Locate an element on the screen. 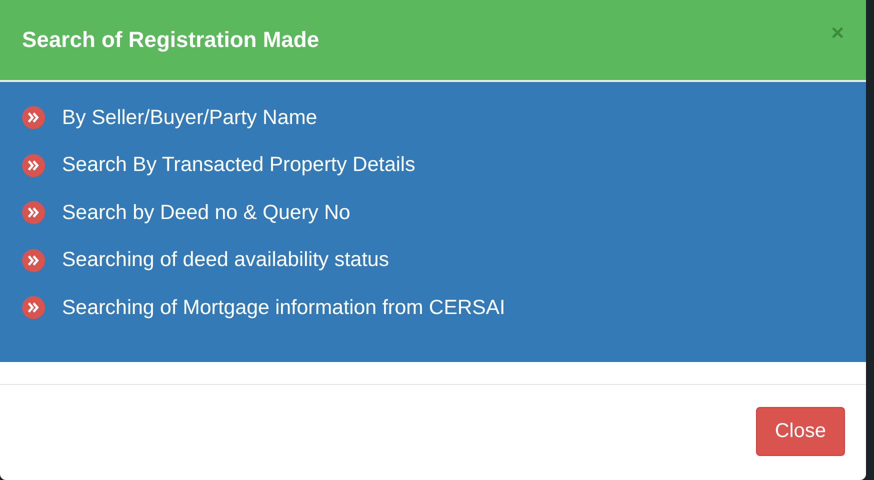 The width and height of the screenshot is (874, 480). close-button: Close is located at coordinates (800, 431).